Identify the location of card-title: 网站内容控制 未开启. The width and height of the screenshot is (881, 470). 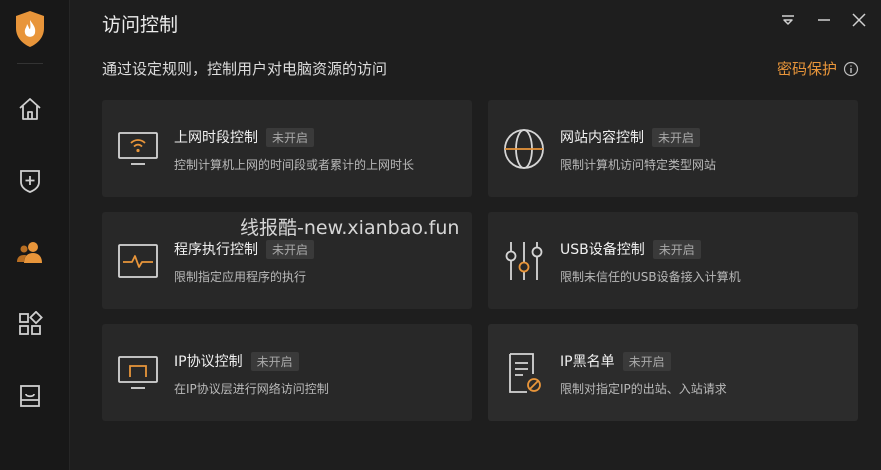
(630, 137).